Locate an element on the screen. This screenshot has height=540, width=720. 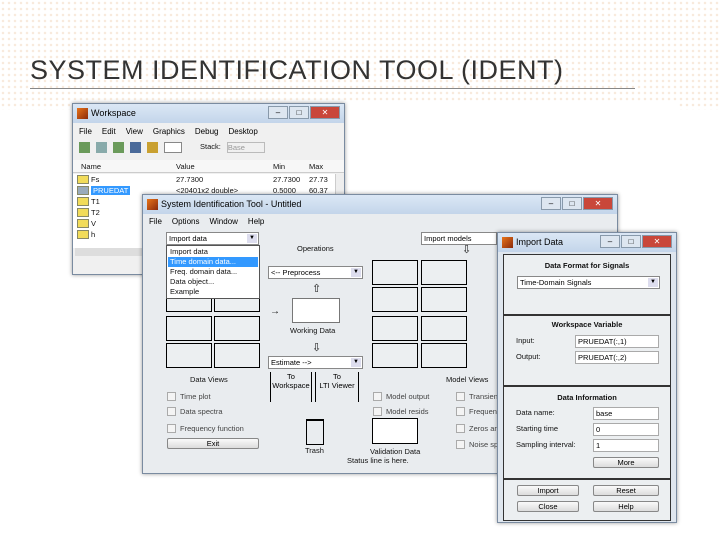
to-workspace-board: To Workspace is located at coordinates (291, 387).